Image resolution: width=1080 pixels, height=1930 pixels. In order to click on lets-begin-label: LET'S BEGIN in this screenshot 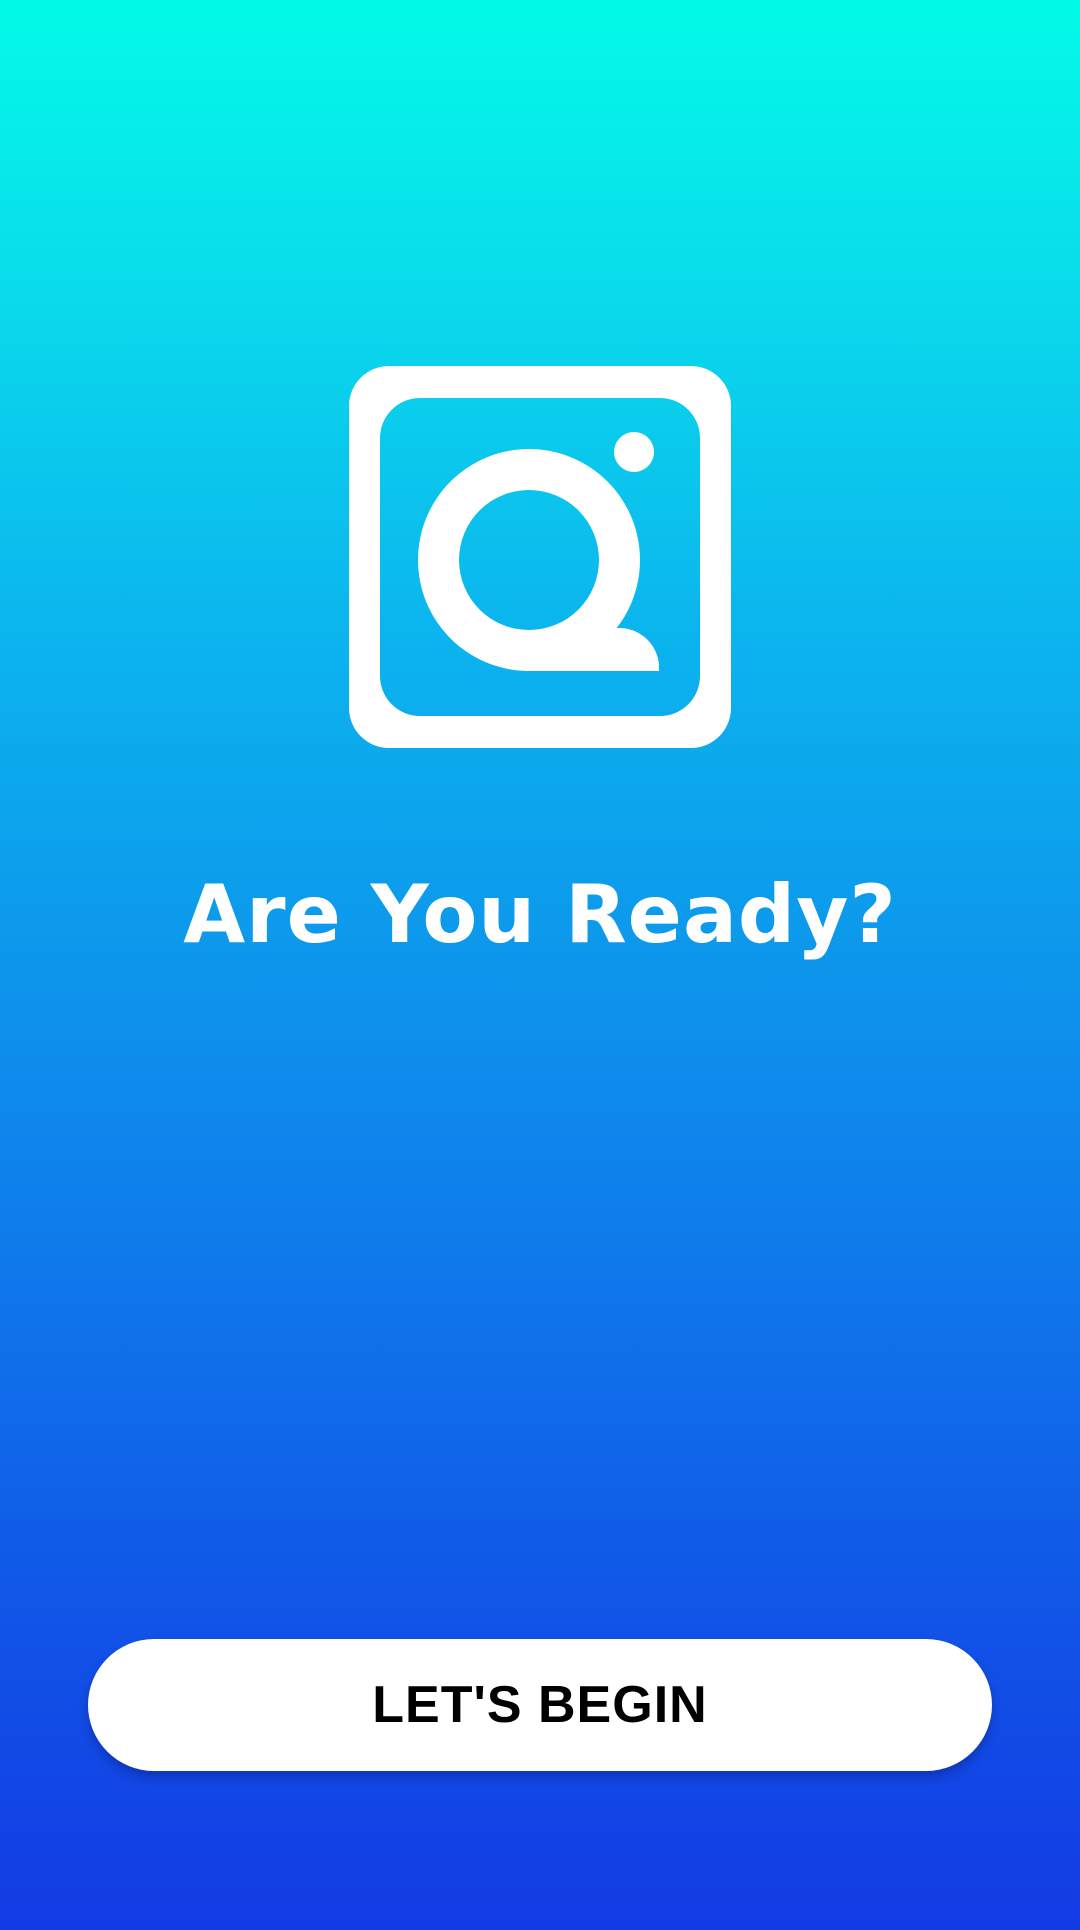, I will do `click(540, 1705)`.